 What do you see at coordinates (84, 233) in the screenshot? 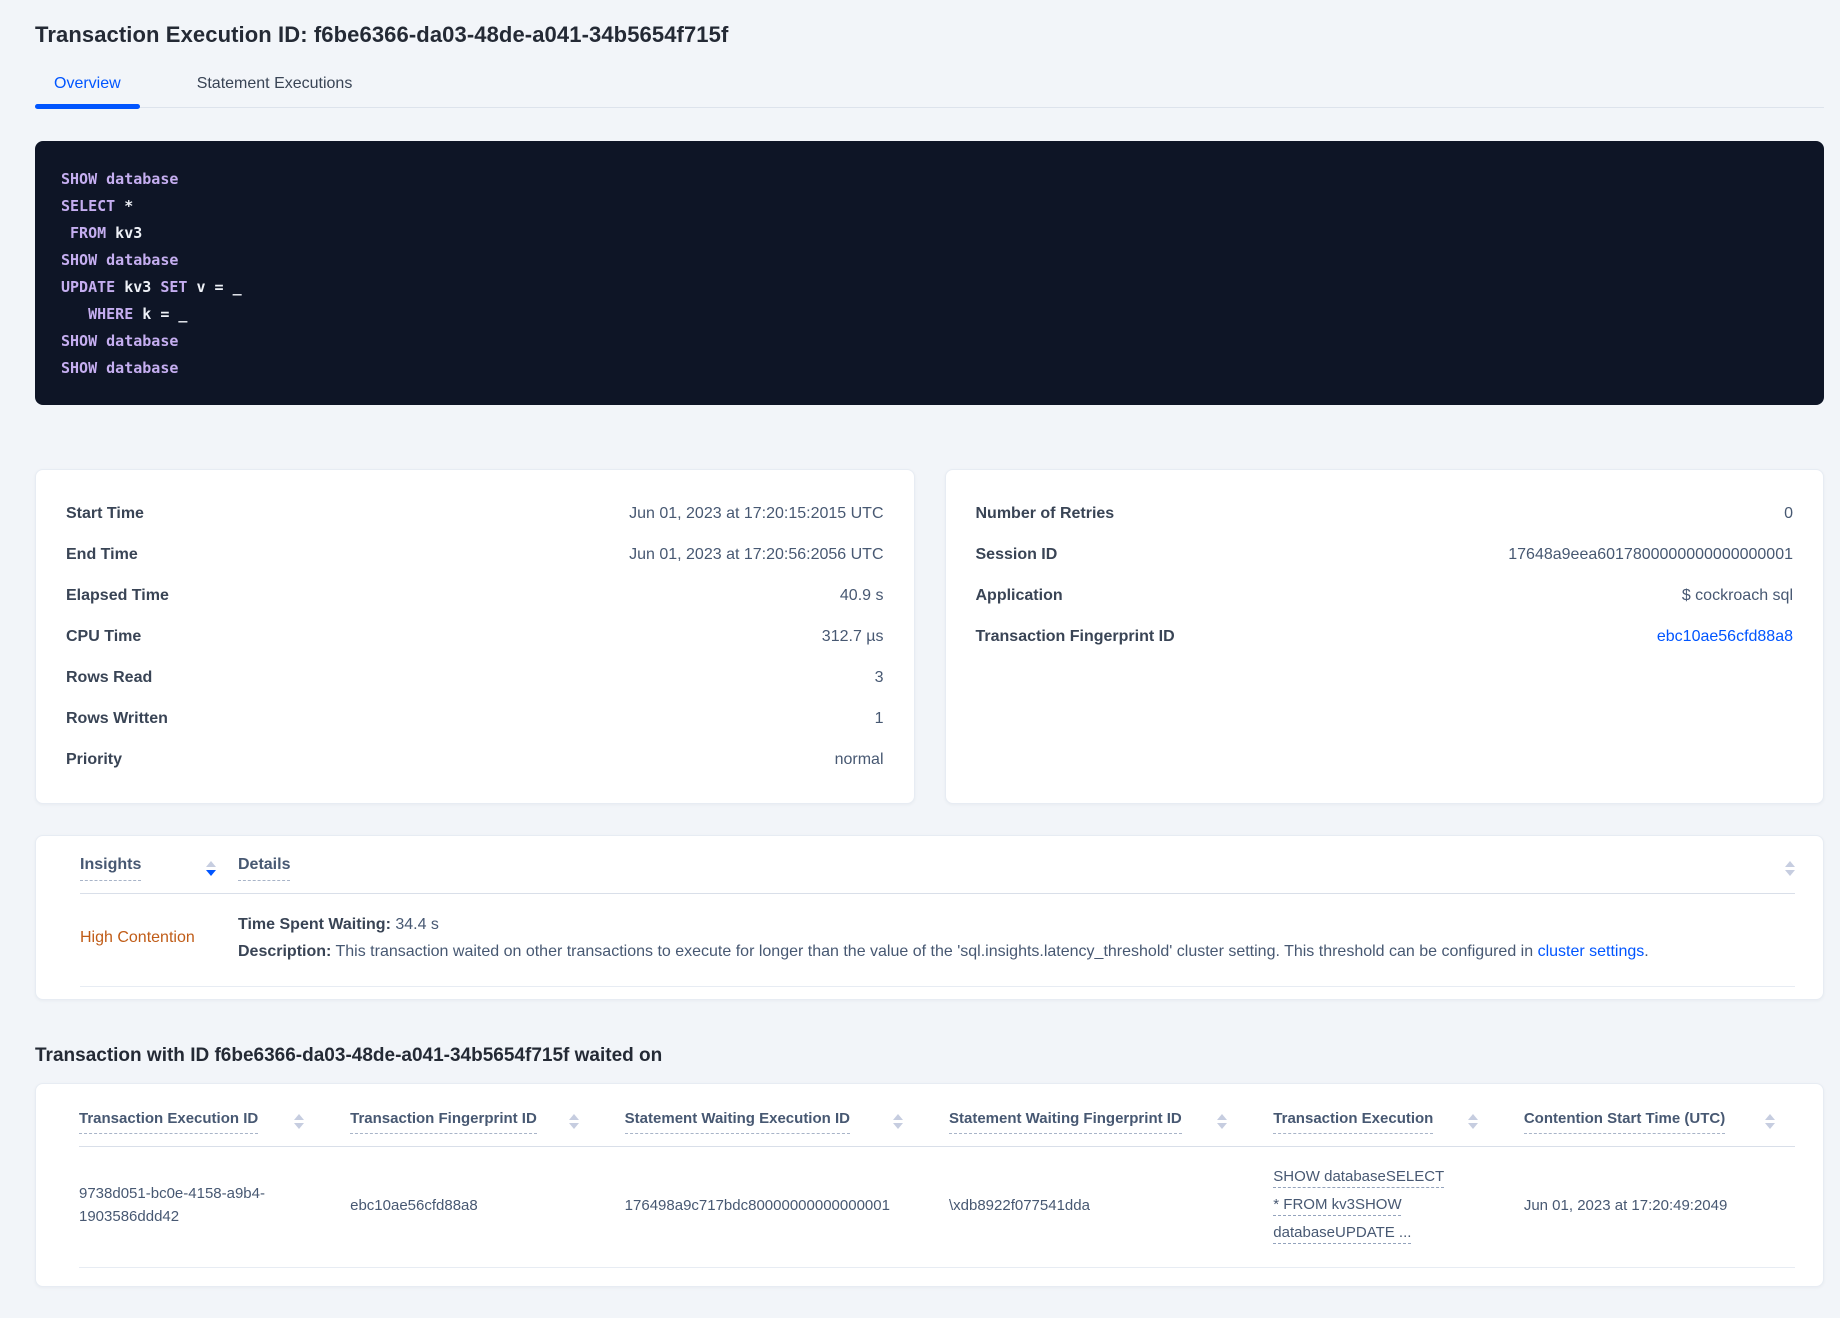
I see `sql-token: FROM` at bounding box center [84, 233].